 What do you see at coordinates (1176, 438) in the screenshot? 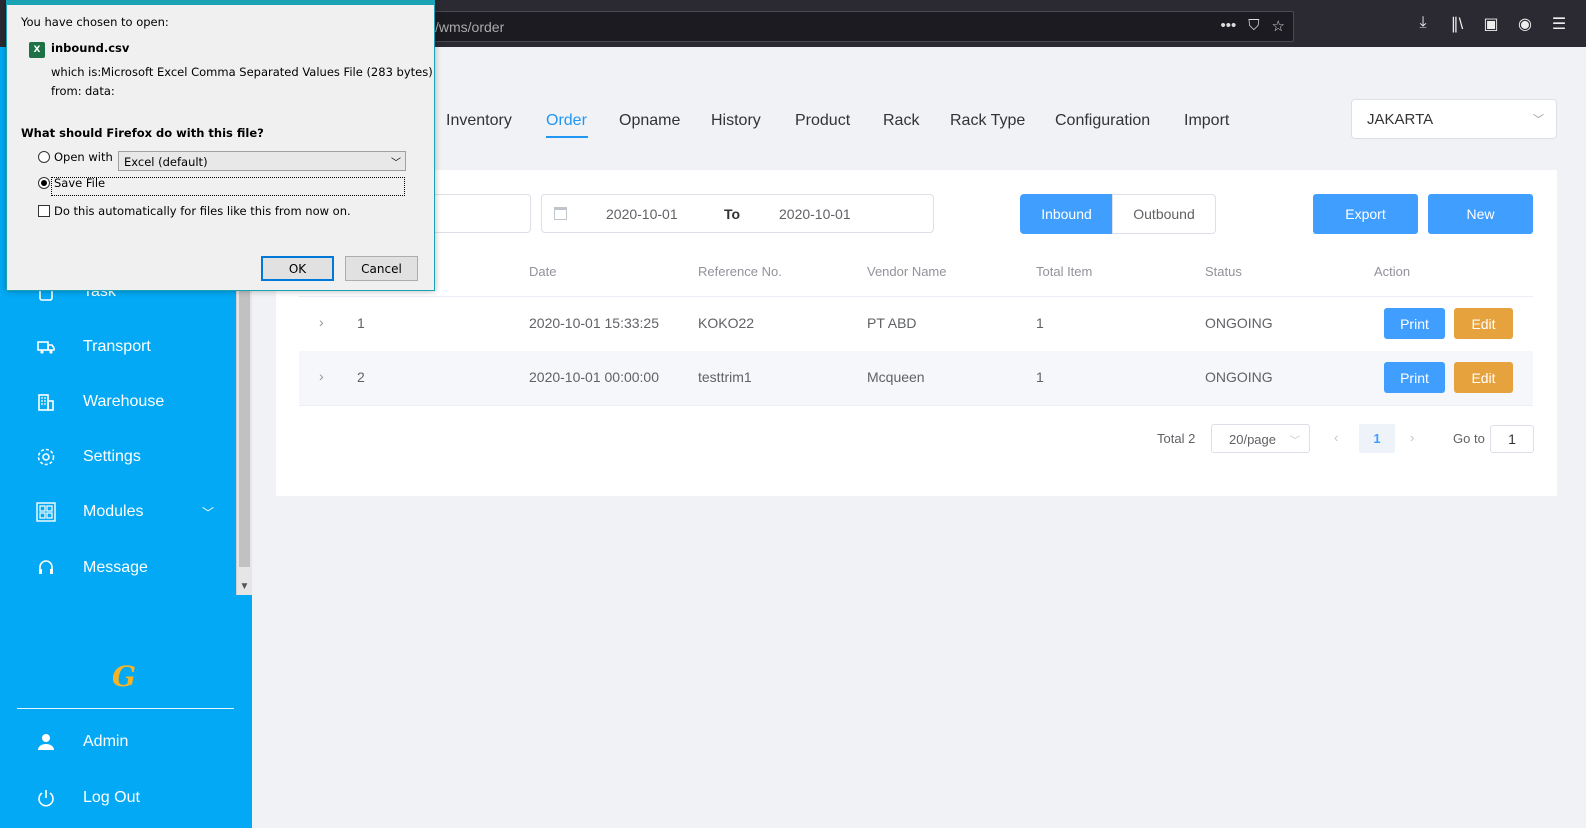
I see `pagination-total: Total 2` at bounding box center [1176, 438].